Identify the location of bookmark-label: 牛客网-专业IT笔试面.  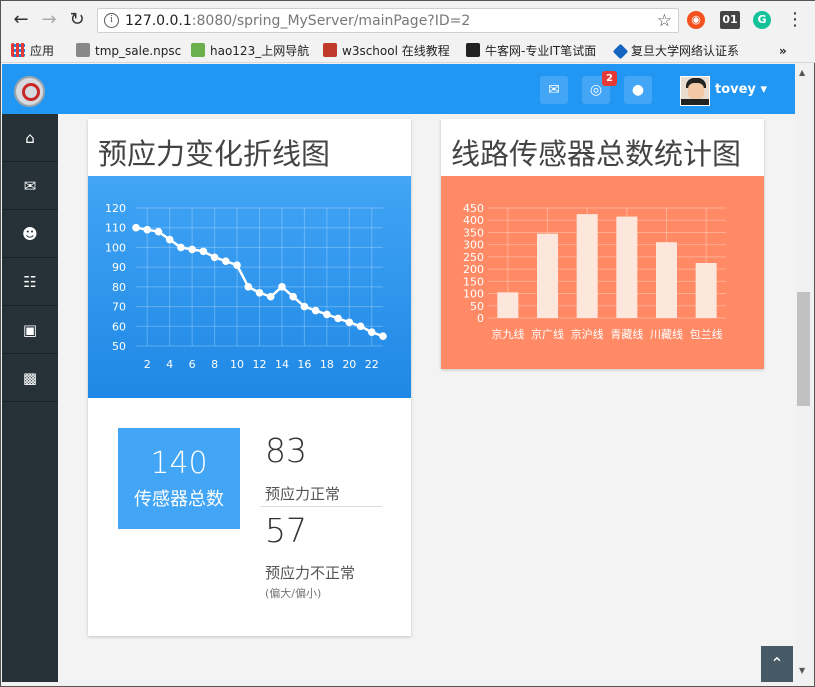
(541, 51).